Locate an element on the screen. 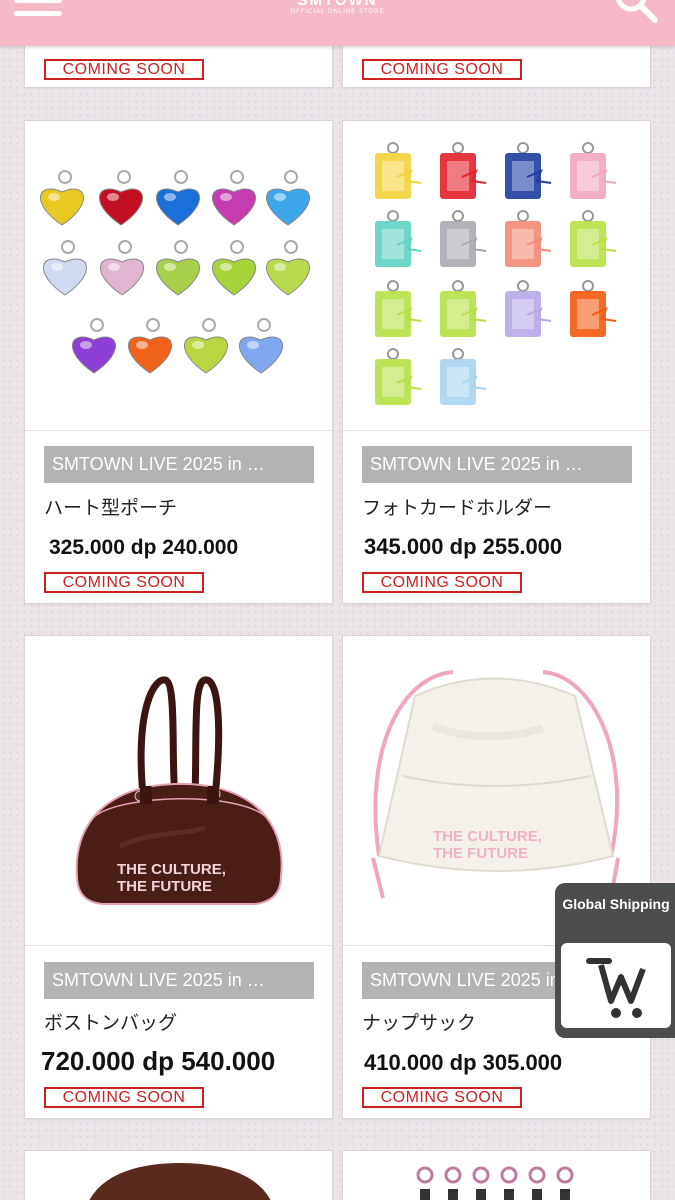  global-shipping-label: Global Shipping is located at coordinates (616, 904).